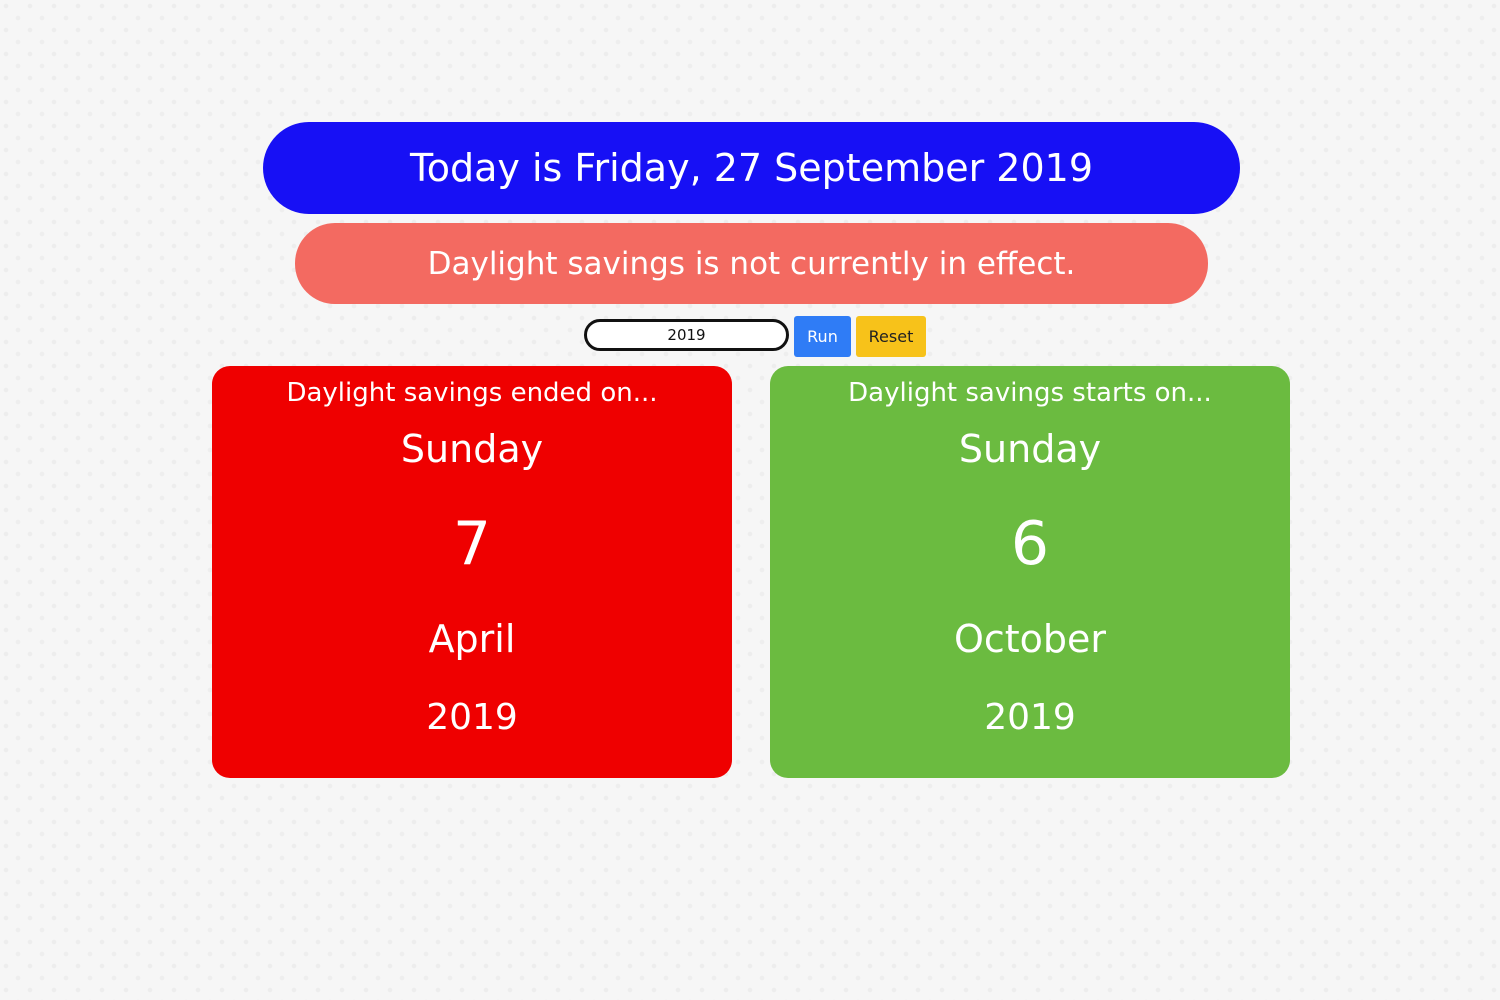 Image resolution: width=1500 pixels, height=1000 pixels. Describe the element at coordinates (1030, 449) in the screenshot. I see `dst-starts-weekday: Sunday` at that location.